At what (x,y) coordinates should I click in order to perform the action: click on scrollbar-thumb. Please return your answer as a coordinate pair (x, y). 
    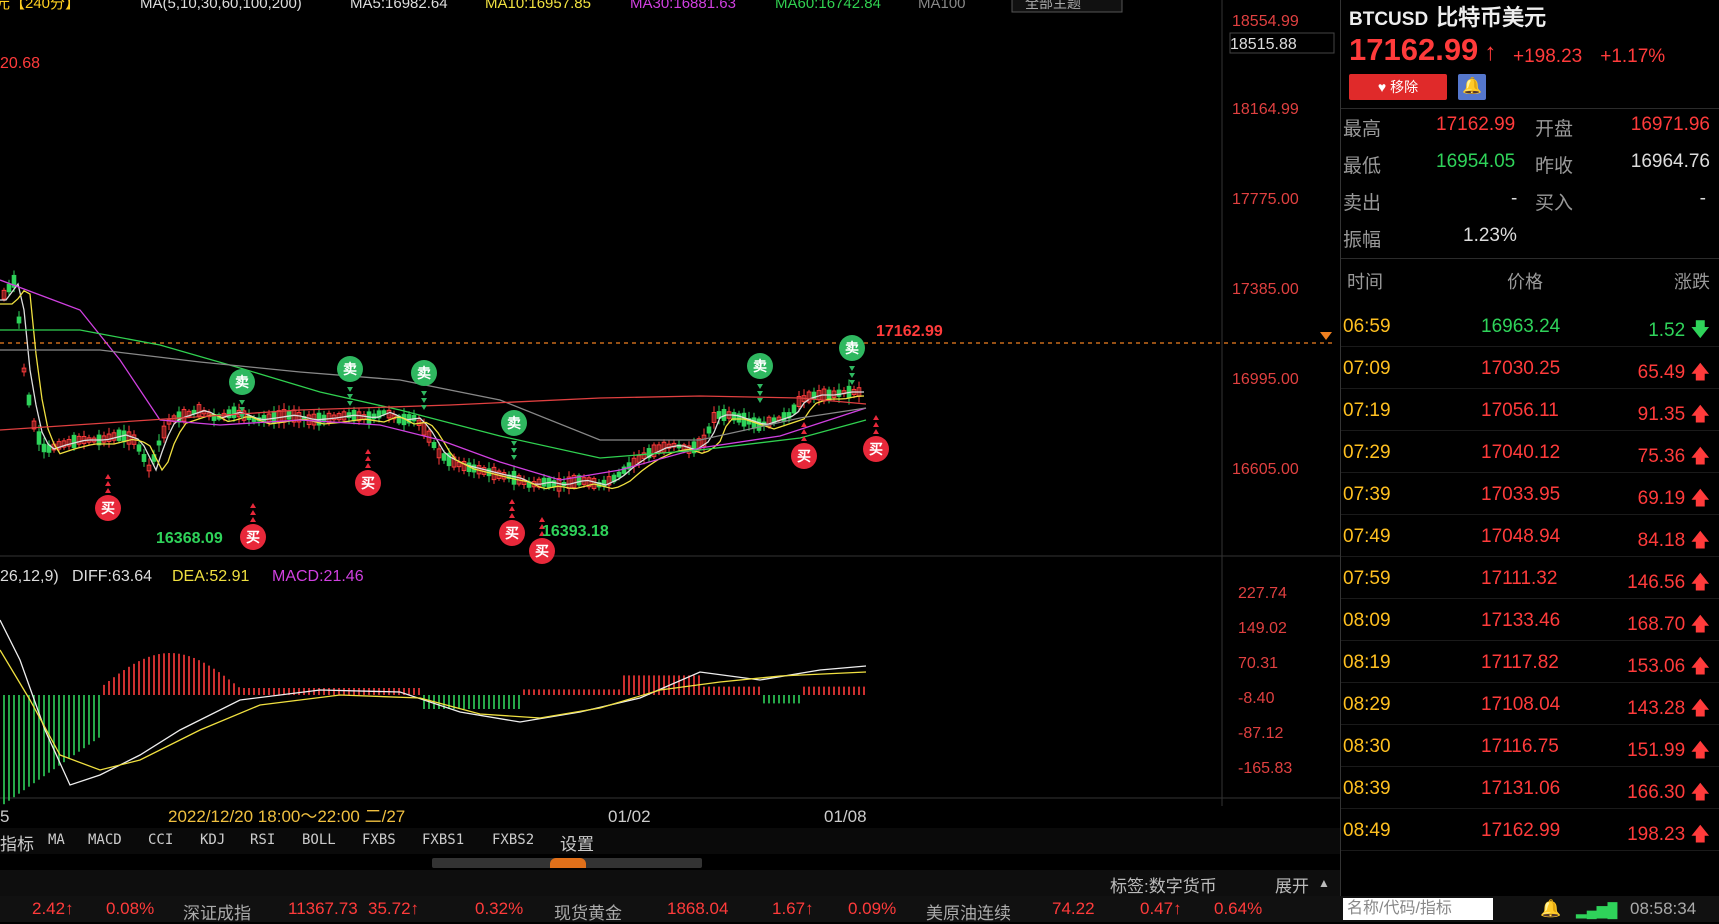
    Looking at the image, I should click on (568, 863).